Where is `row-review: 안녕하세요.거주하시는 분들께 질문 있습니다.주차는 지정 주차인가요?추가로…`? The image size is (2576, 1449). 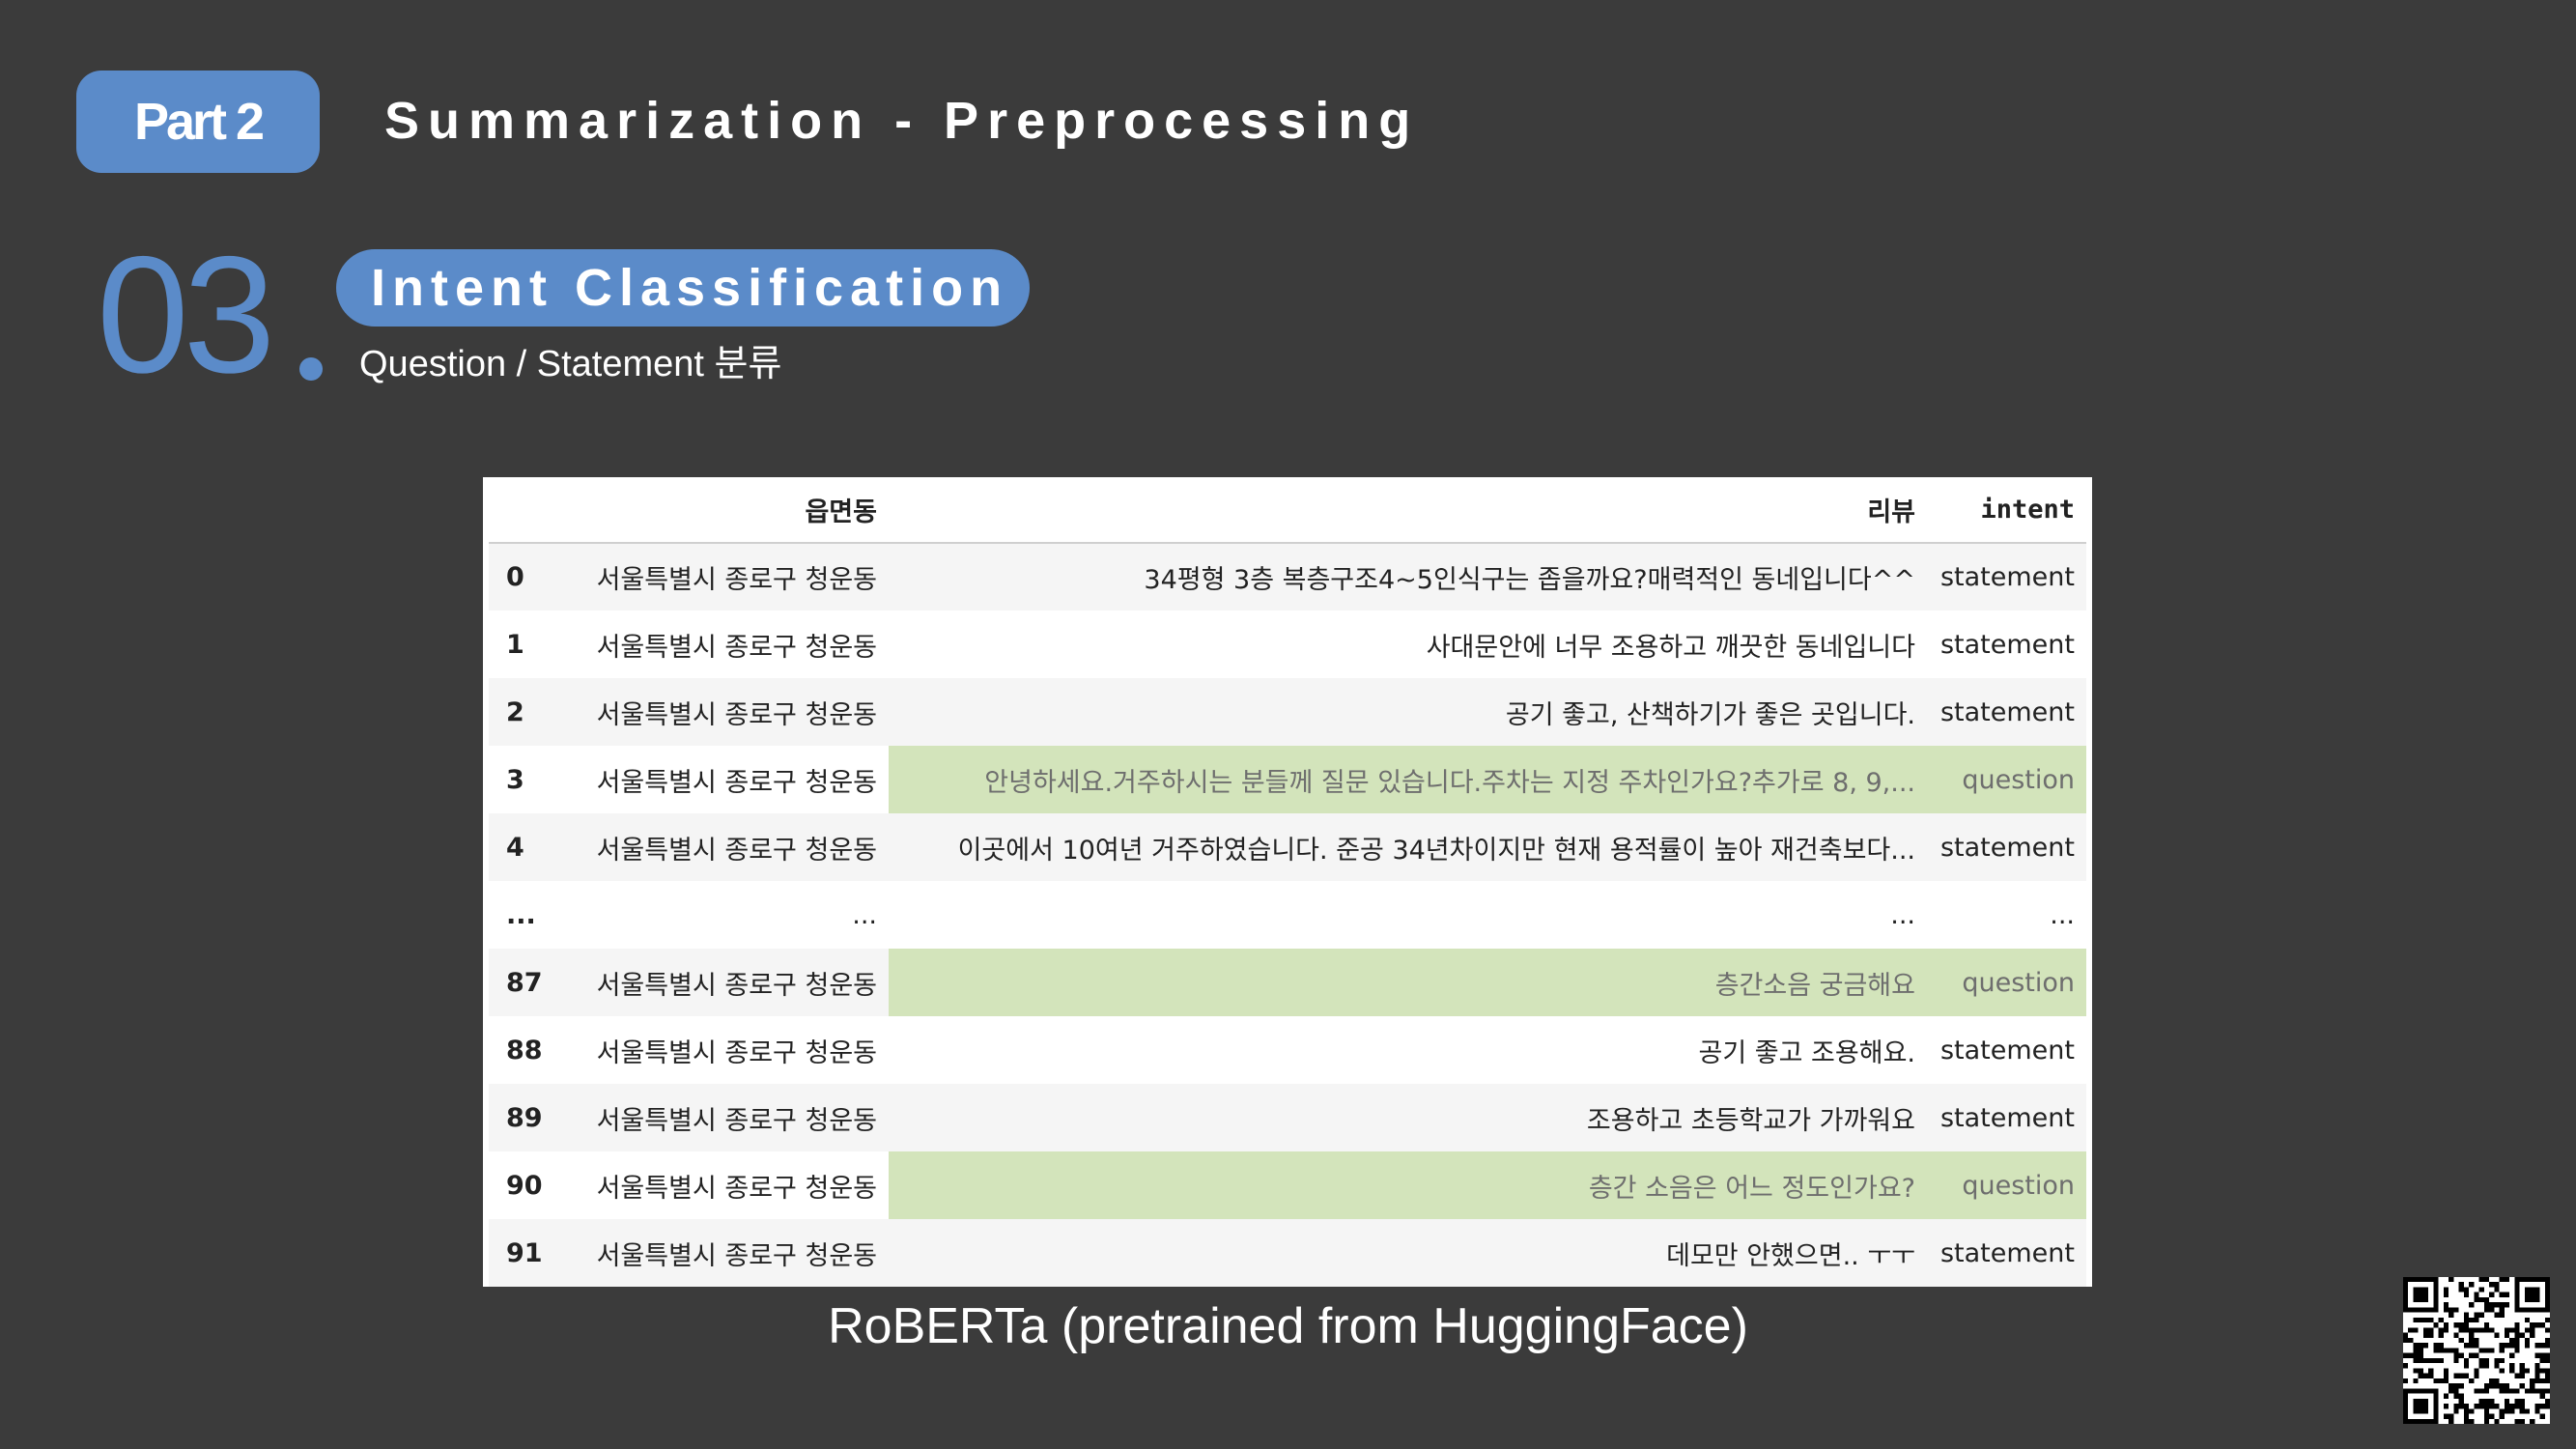 row-review: 안녕하세요.거주하시는 분들께 질문 있습니다.주차는 지정 주차인가요?추가로… is located at coordinates (1408, 779).